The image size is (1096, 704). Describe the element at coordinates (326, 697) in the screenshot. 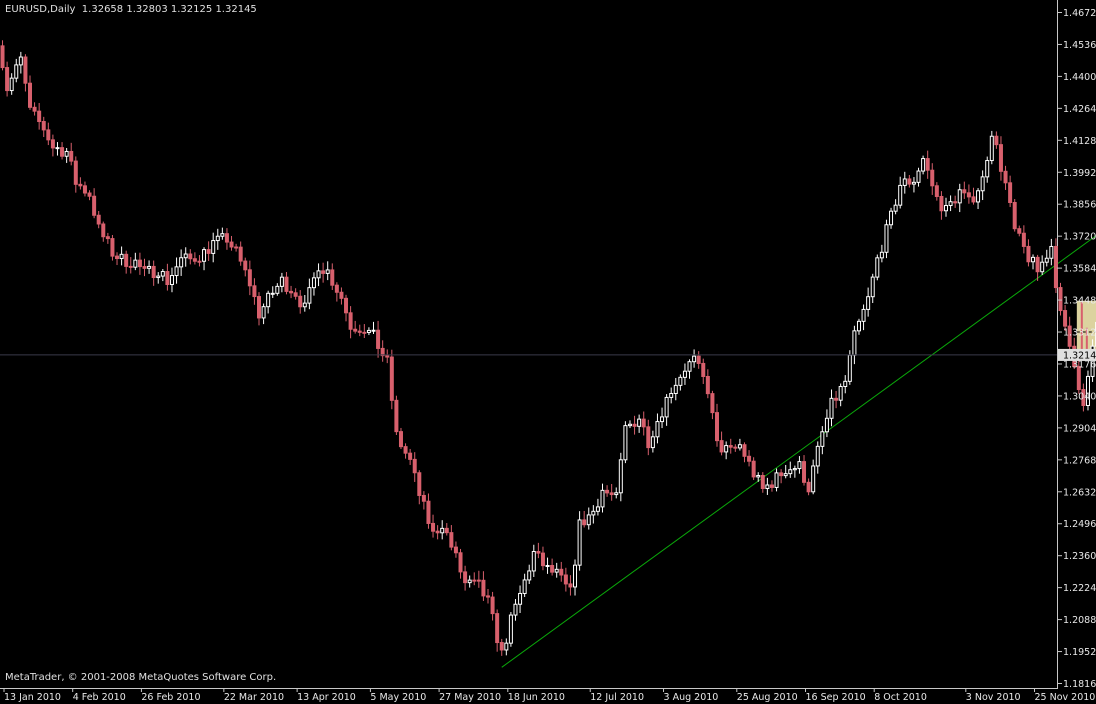

I see `time-tick-label: 13 Apr 2010` at that location.